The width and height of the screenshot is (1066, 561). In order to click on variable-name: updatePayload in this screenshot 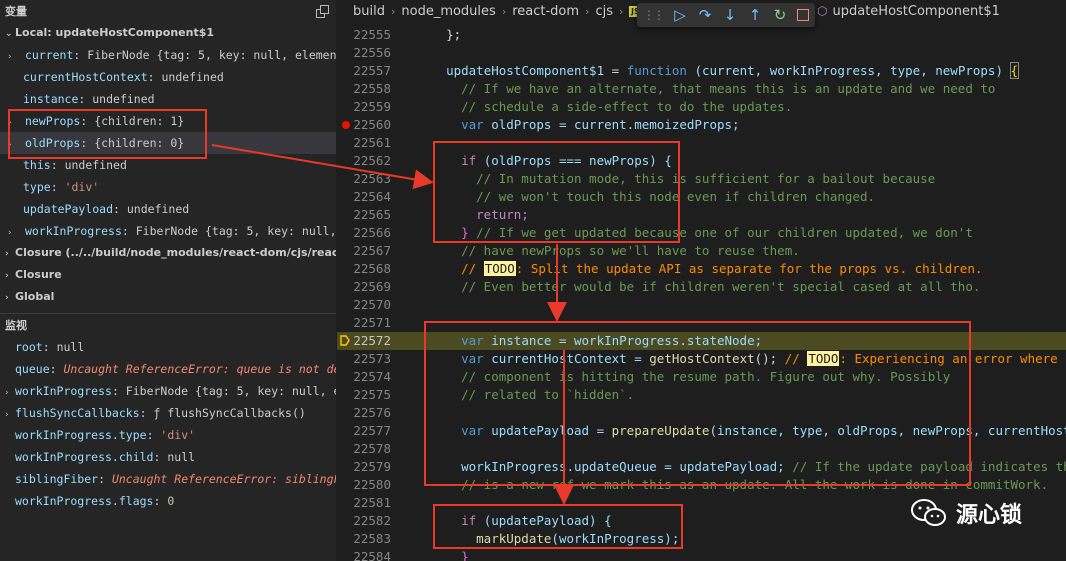, I will do `click(68, 209)`.